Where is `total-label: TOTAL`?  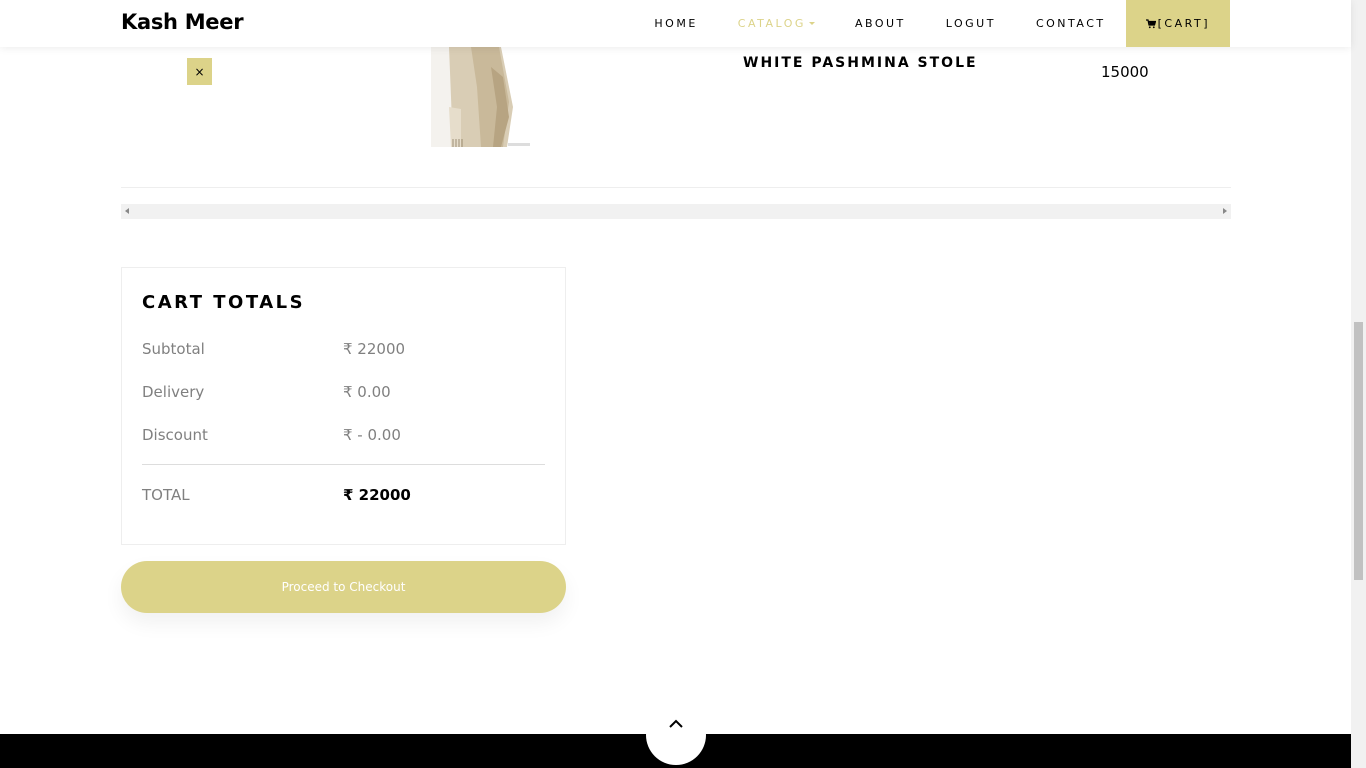
total-label: TOTAL is located at coordinates (166, 495).